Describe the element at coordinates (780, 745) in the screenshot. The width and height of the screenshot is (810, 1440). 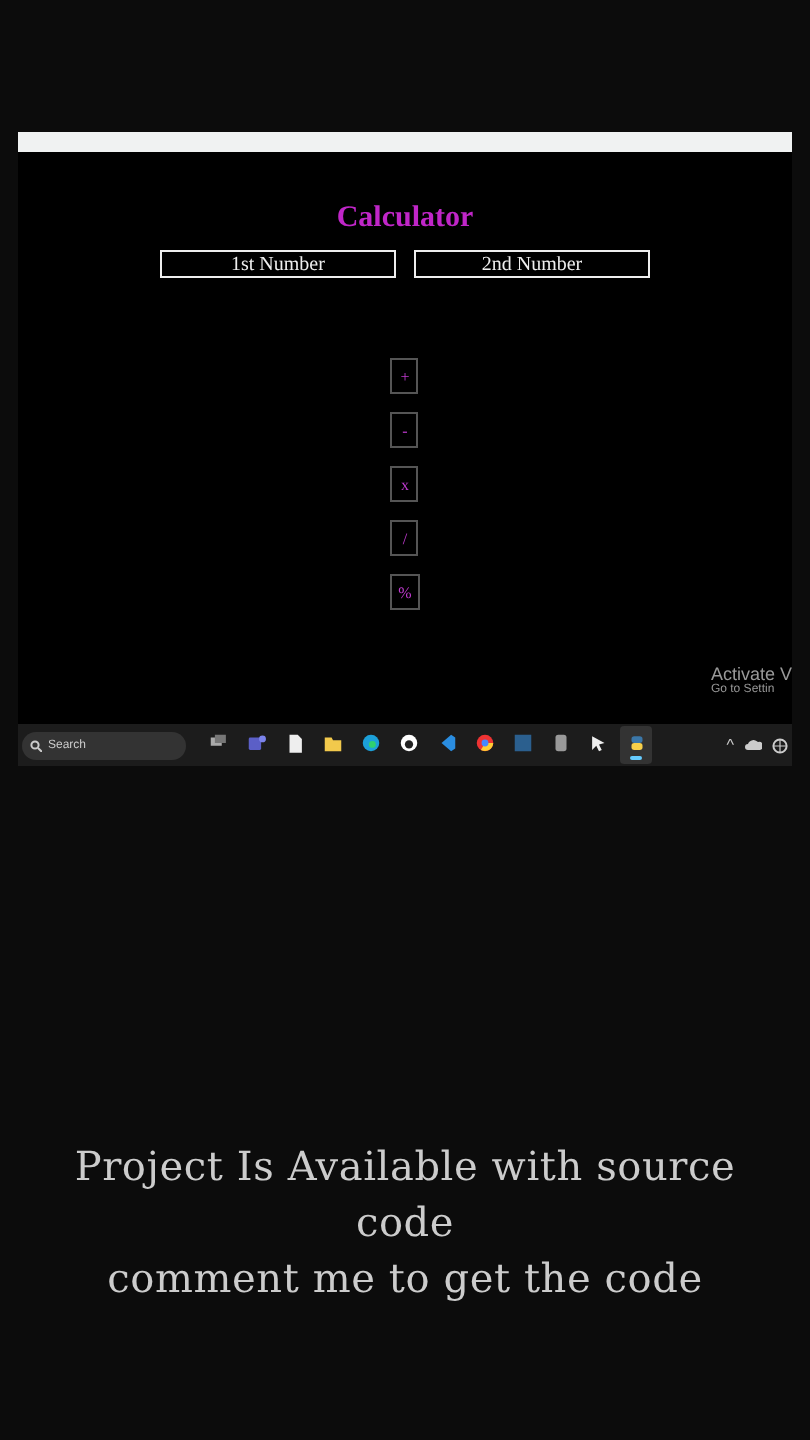
I see `globe-icon` at that location.